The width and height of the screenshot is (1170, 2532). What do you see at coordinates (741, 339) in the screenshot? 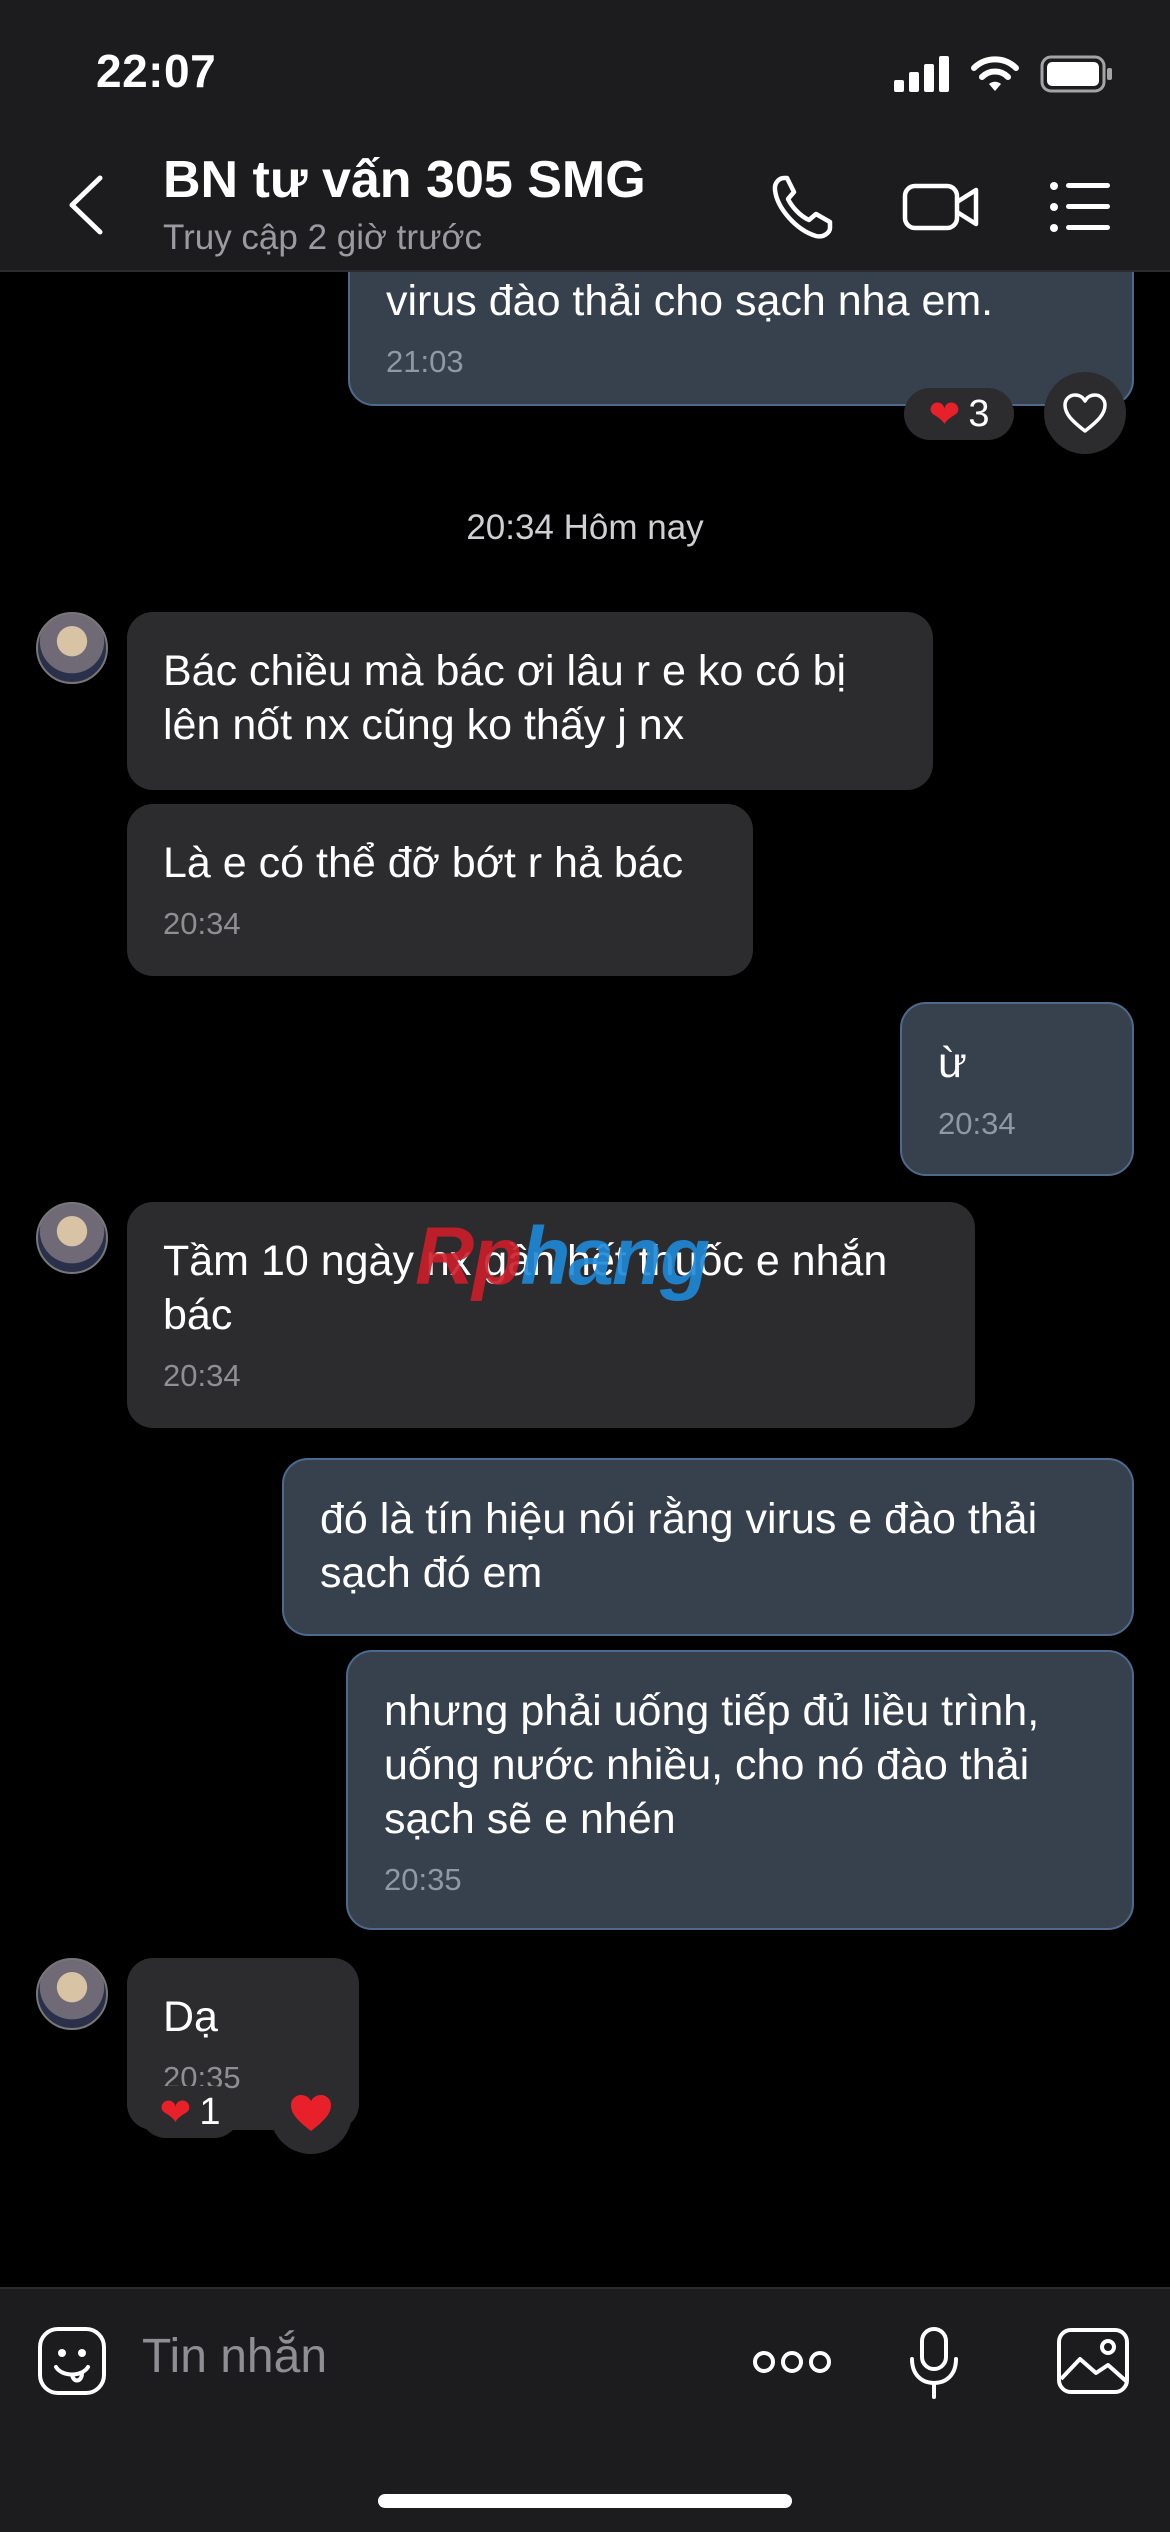
I see `message-bubble-outgoing: virus đào thải cho sạch nha em. 21:03` at bounding box center [741, 339].